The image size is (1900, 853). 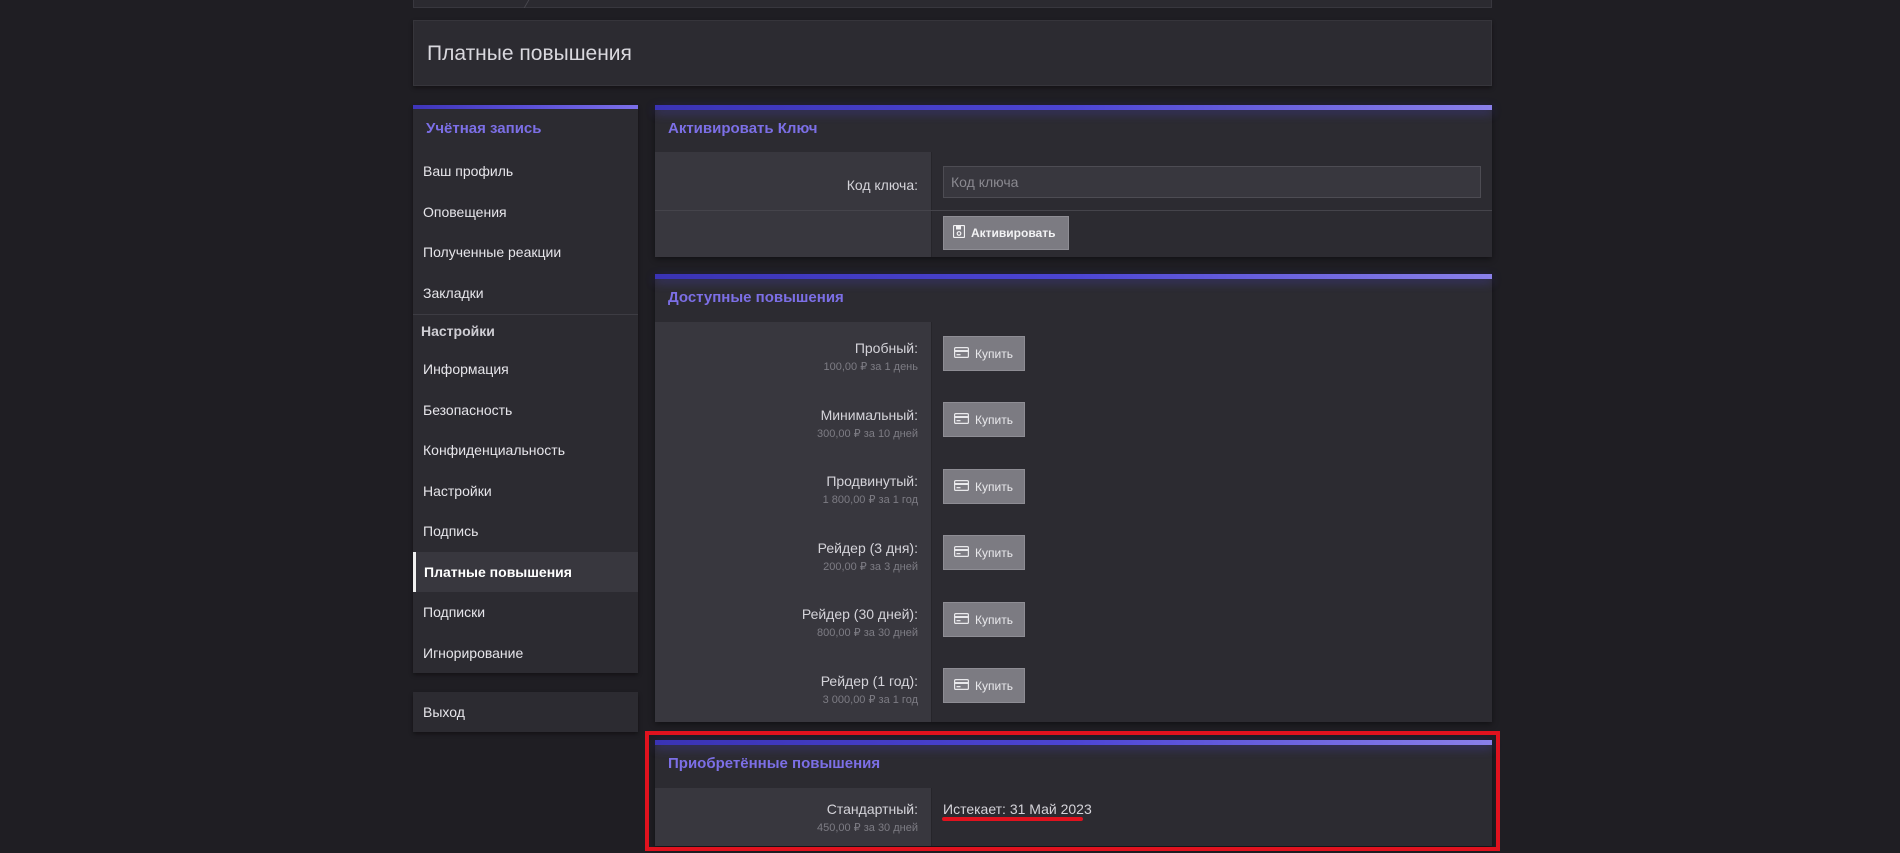 What do you see at coordinates (867, 633) in the screenshot?
I see `upgrade-price: 800,00 ₽ за 30 дней` at bounding box center [867, 633].